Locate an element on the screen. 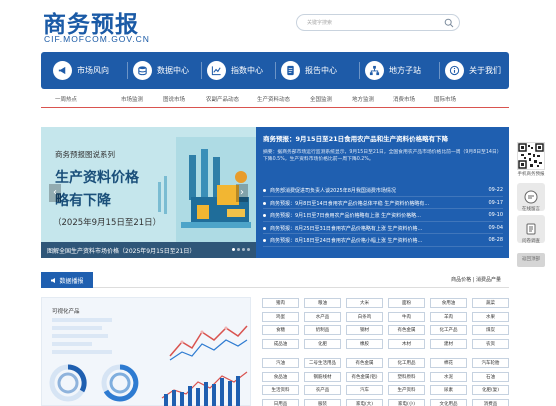 The image size is (556, 406). commodity-tag: 牛肉 is located at coordinates (406, 316).